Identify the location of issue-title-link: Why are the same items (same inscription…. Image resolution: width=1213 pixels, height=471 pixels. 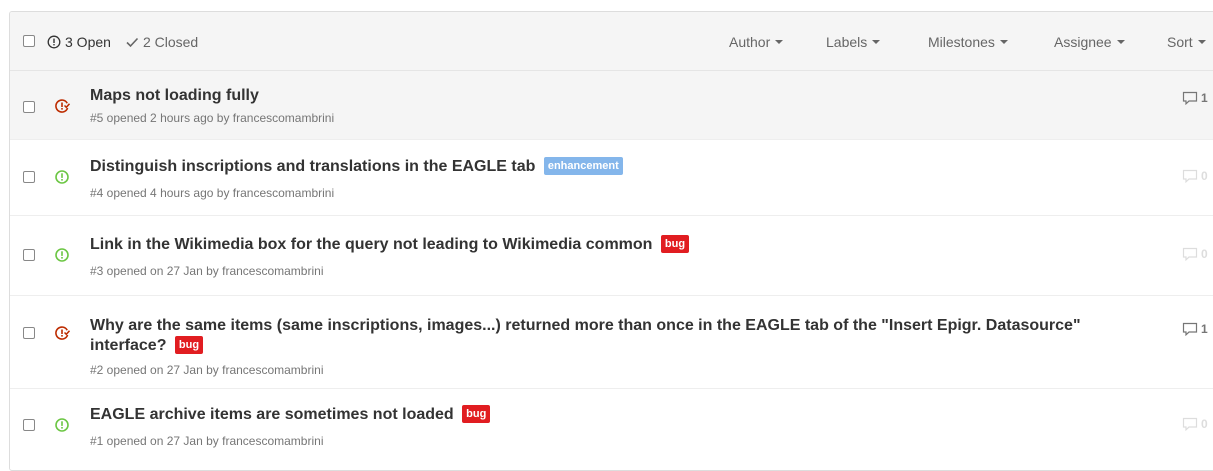
(585, 335).